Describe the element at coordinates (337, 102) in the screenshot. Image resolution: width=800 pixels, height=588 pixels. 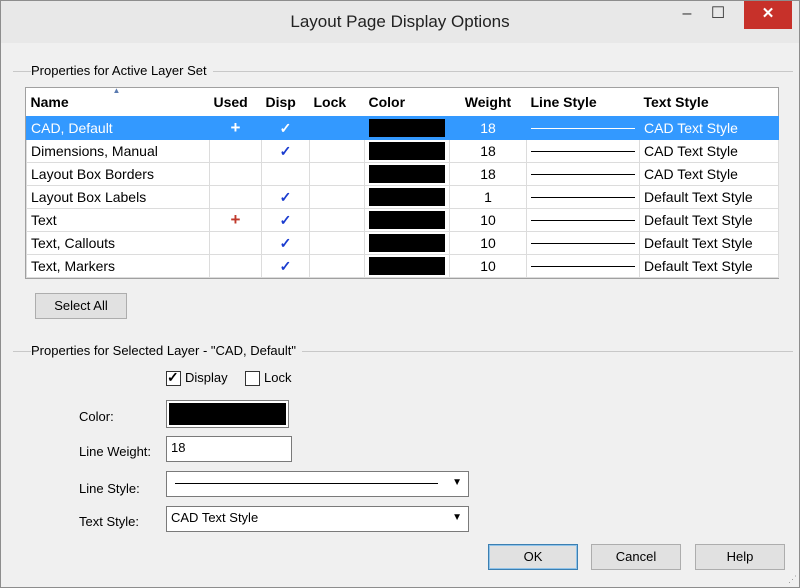
I see `header-lock: Lock` at that location.